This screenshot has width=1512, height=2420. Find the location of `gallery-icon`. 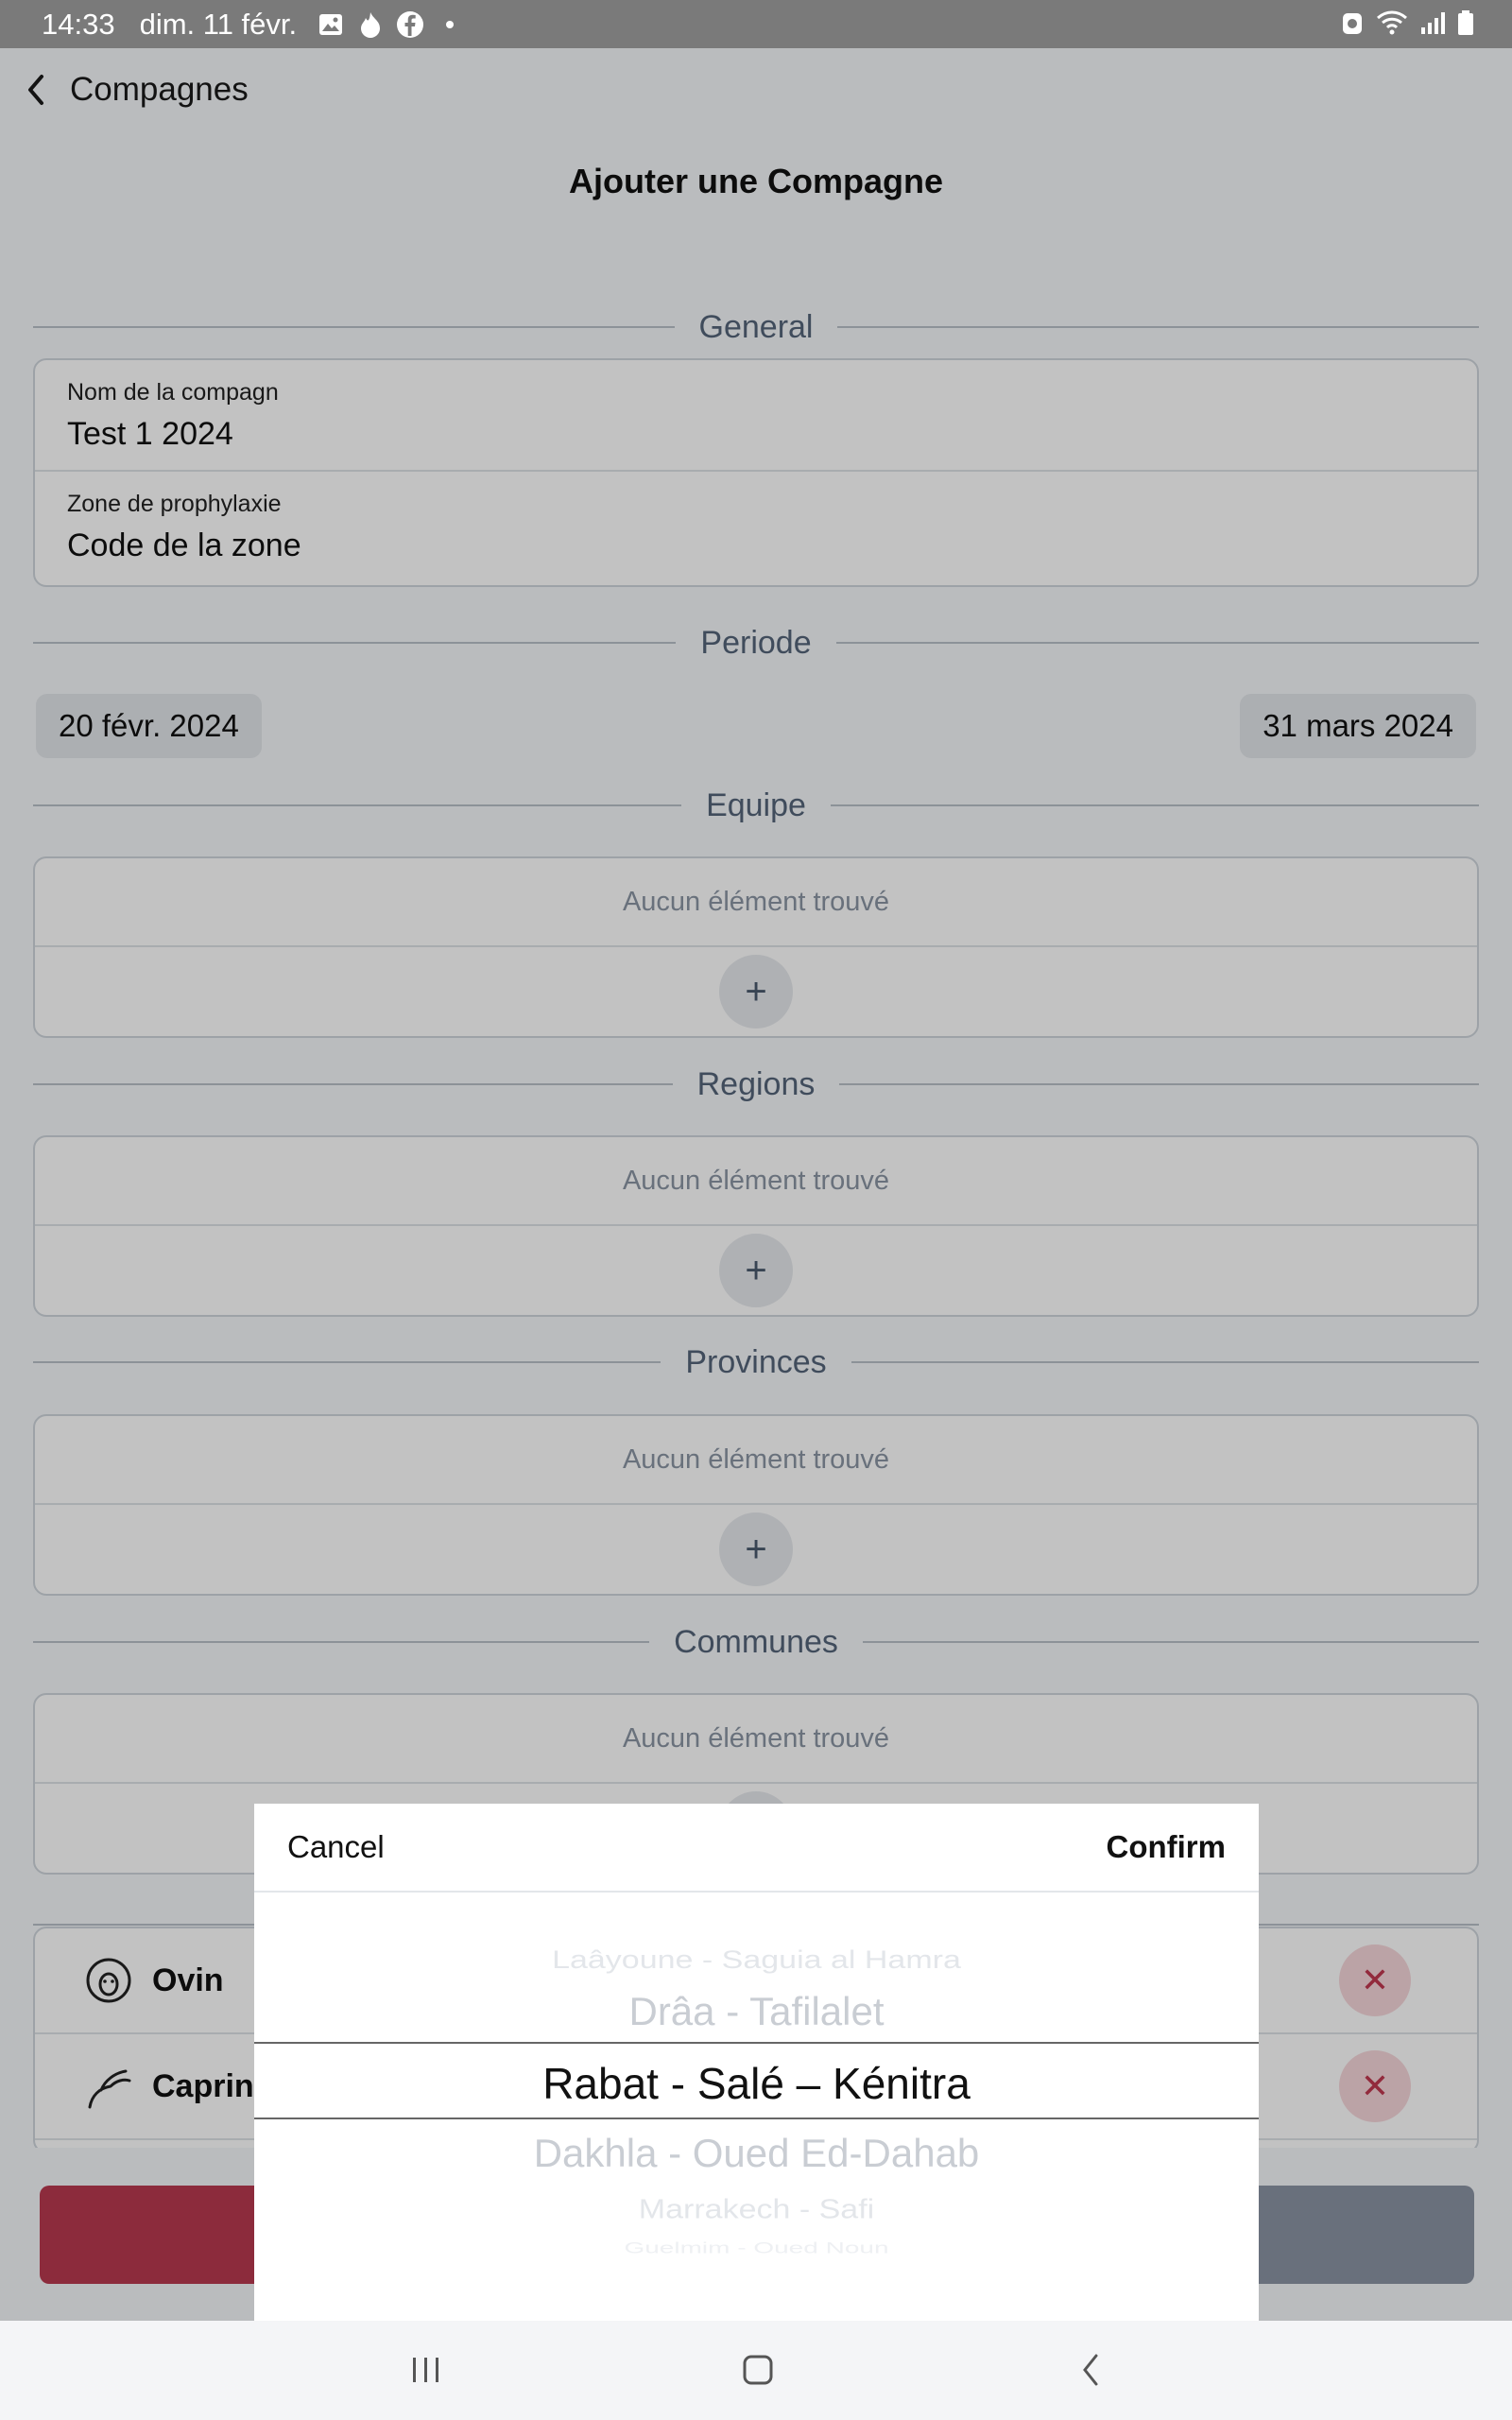

gallery-icon is located at coordinates (331, 24).